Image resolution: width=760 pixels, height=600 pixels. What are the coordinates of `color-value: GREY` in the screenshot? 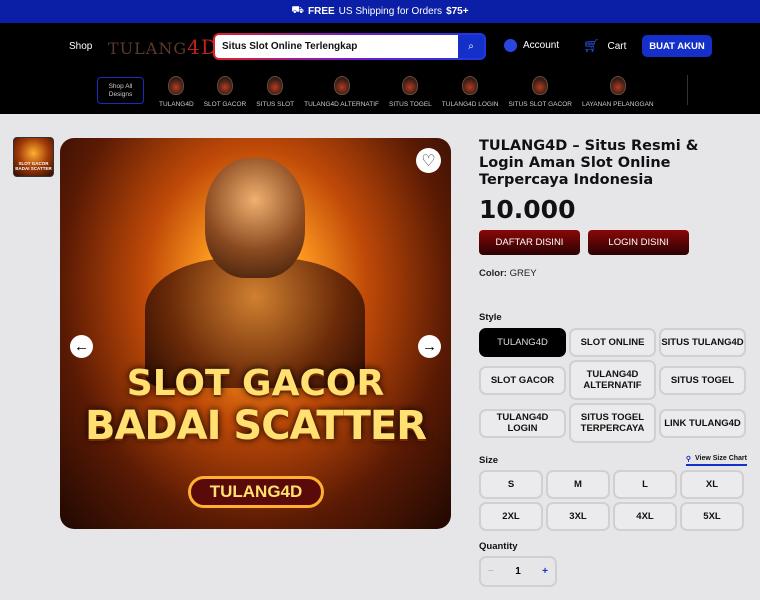 It's located at (523, 273).